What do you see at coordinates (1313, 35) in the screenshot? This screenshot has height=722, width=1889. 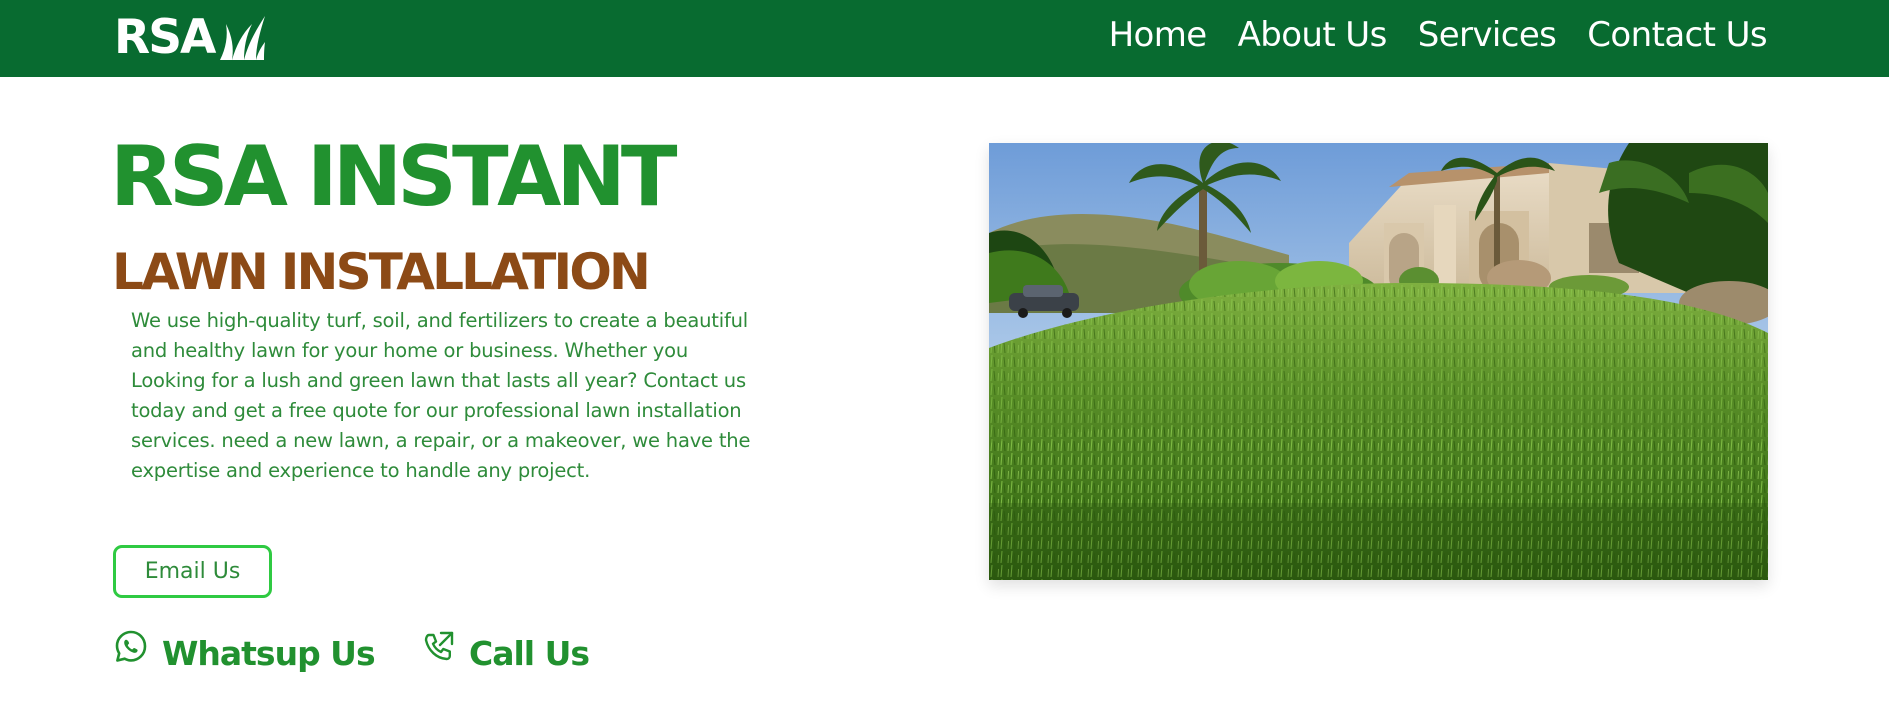 I see `nav-about-us: About Us` at bounding box center [1313, 35].